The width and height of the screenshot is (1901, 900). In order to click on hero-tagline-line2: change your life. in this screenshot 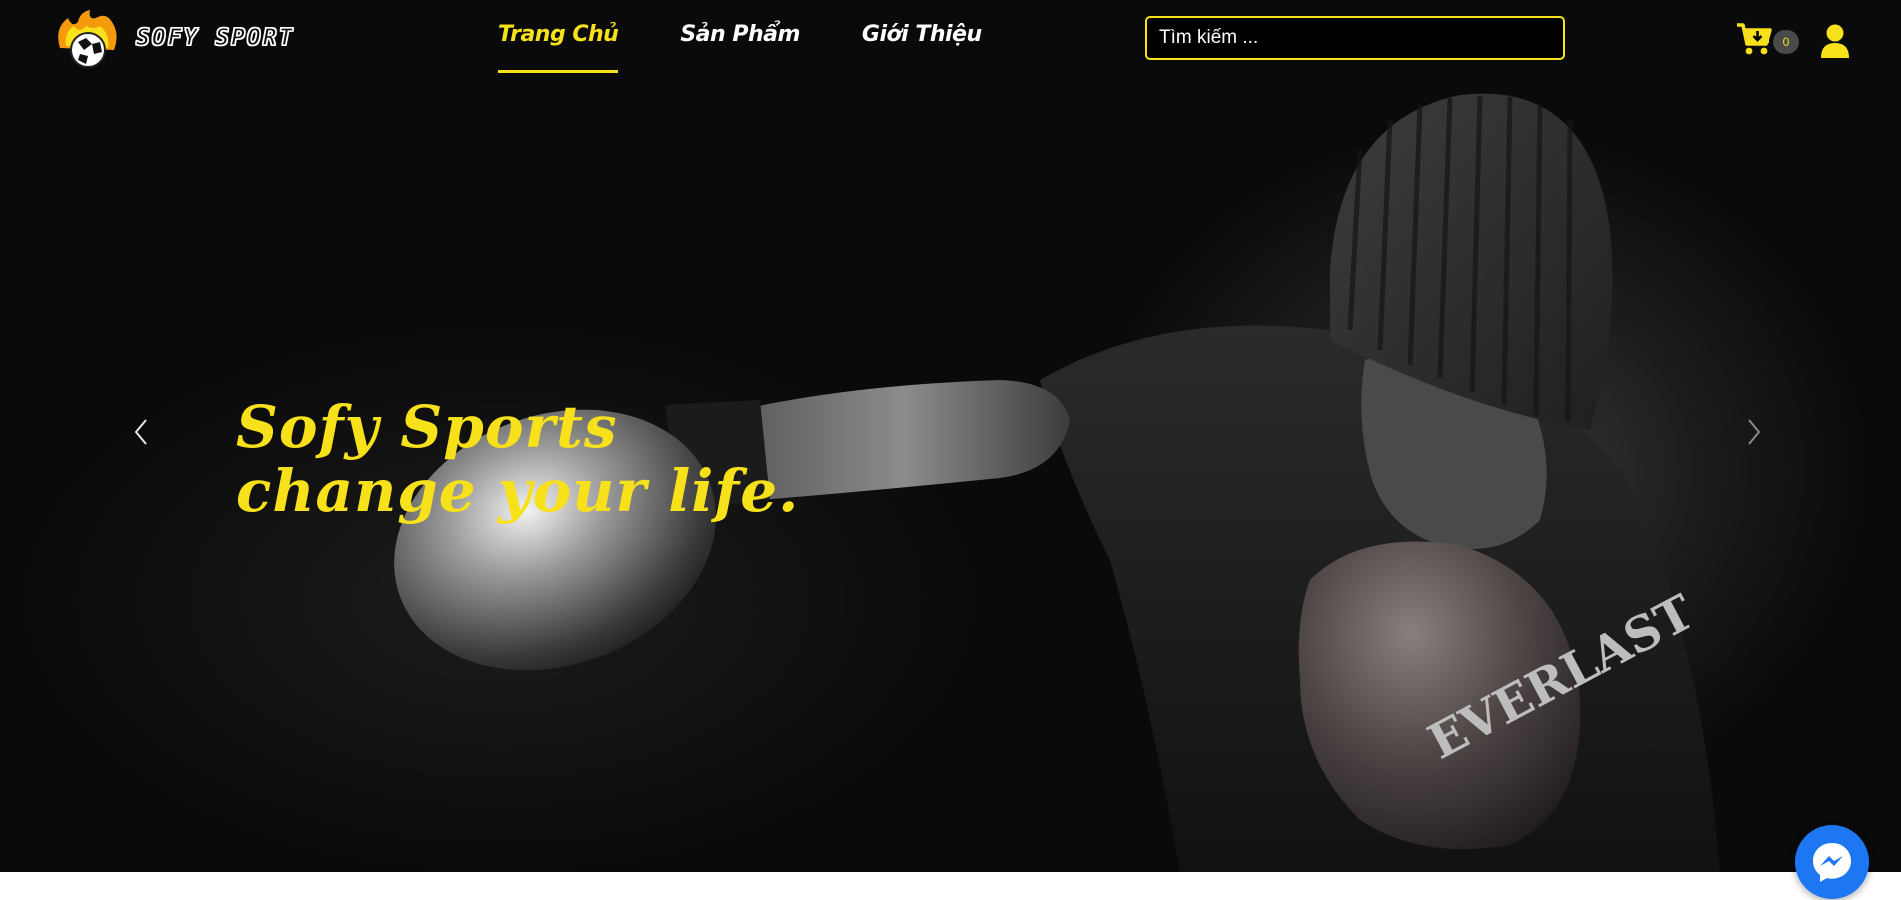, I will do `click(518, 491)`.